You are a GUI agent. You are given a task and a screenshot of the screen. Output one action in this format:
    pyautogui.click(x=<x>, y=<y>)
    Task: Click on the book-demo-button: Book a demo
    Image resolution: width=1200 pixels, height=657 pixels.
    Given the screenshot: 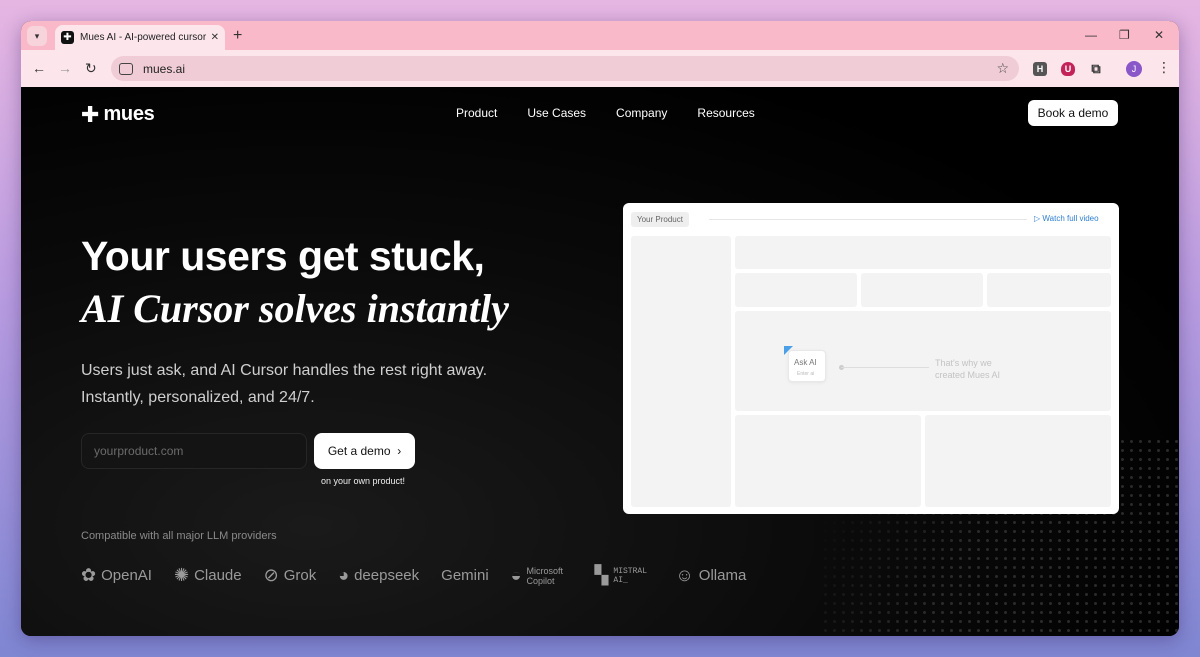 What is the action you would take?
    pyautogui.click(x=1073, y=113)
    